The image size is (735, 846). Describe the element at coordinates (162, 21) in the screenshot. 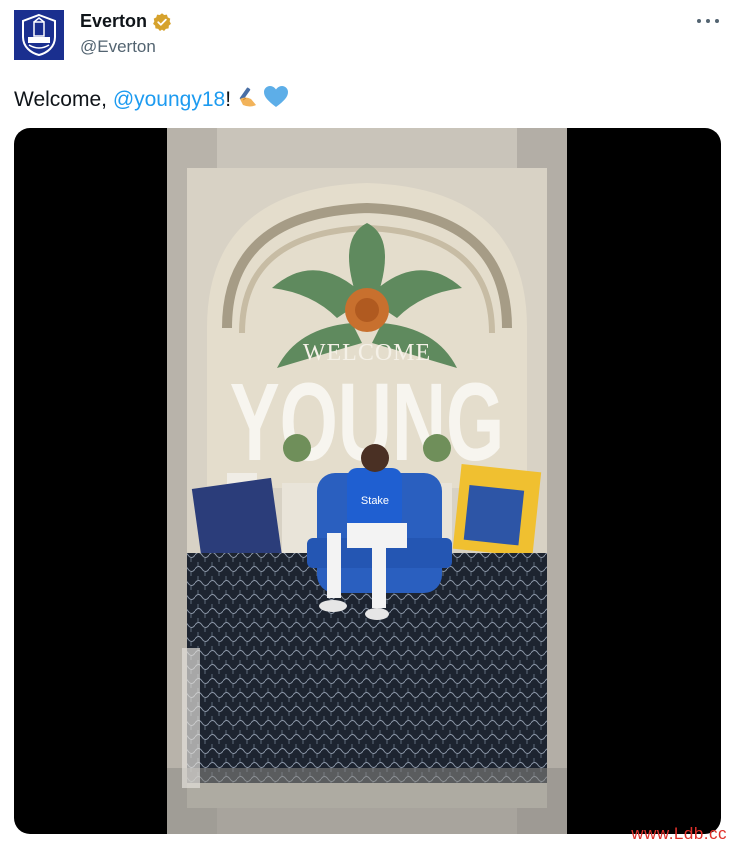

I see `verified-badge-icon` at that location.